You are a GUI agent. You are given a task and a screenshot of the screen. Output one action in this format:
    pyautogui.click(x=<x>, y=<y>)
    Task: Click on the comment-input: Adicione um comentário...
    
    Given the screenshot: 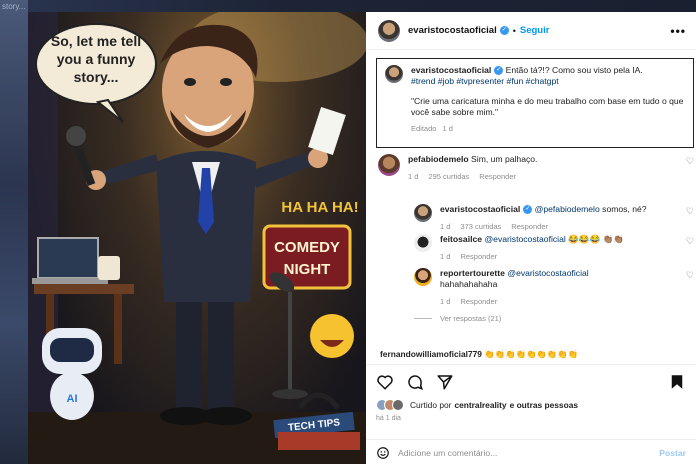 What is the action you would take?
    pyautogui.click(x=447, y=453)
    